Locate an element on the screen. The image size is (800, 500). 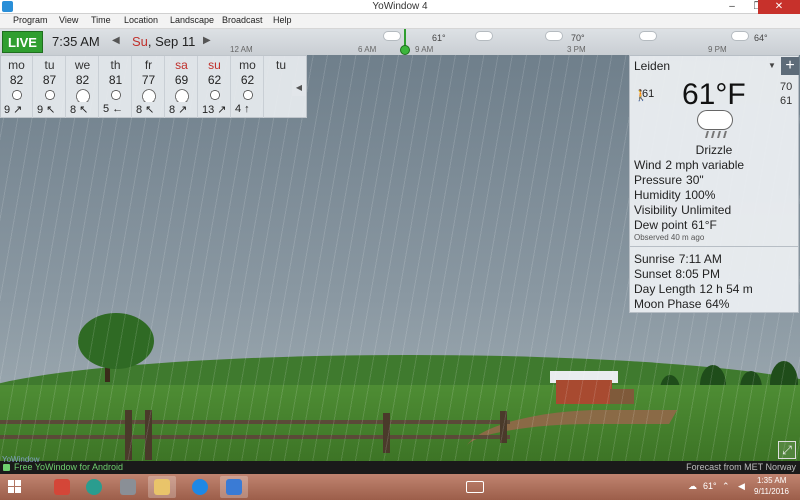
menu-time: Time is located at coordinates (101, 20).